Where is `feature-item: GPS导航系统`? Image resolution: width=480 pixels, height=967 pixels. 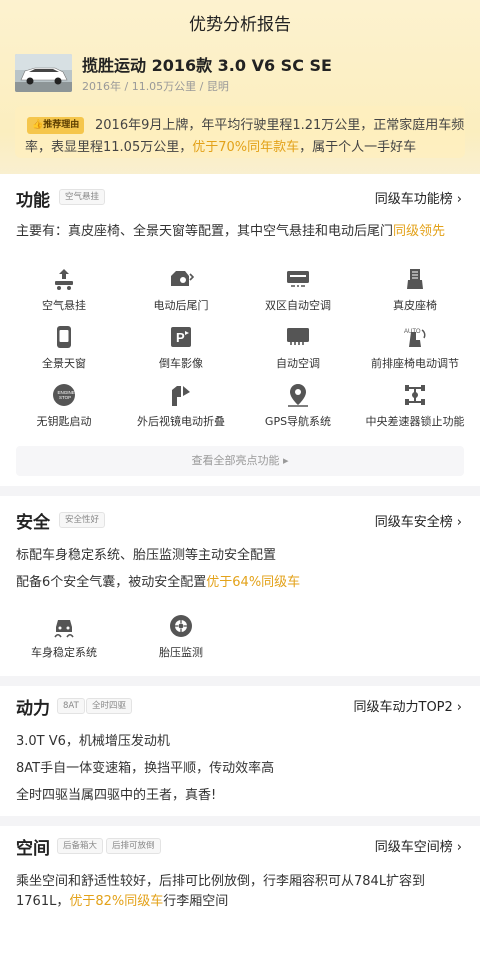
feature-item: GPS导航系统 is located at coordinates (298, 405).